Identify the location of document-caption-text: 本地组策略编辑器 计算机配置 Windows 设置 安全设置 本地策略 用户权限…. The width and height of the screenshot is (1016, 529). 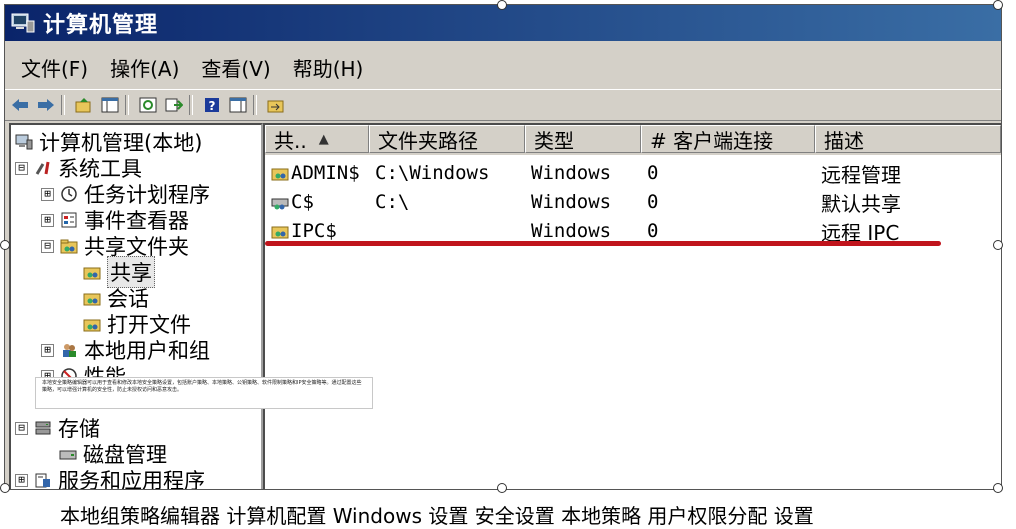
(437, 516).